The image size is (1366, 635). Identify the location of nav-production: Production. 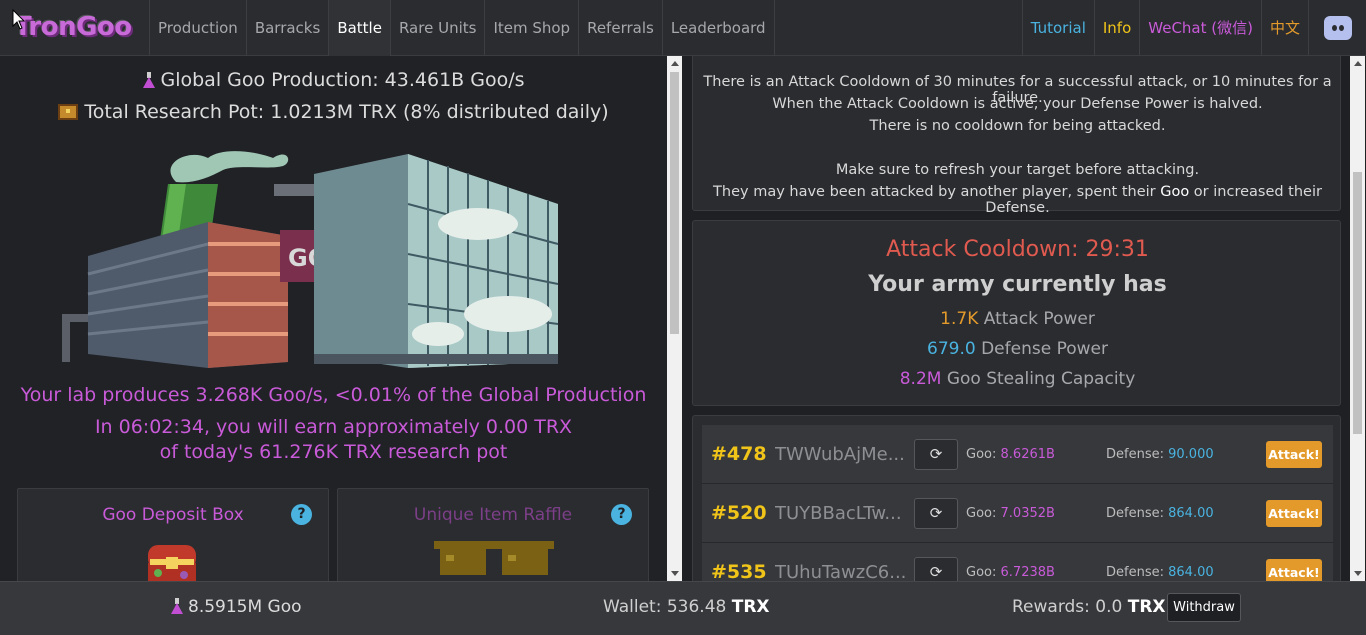
(197, 28).